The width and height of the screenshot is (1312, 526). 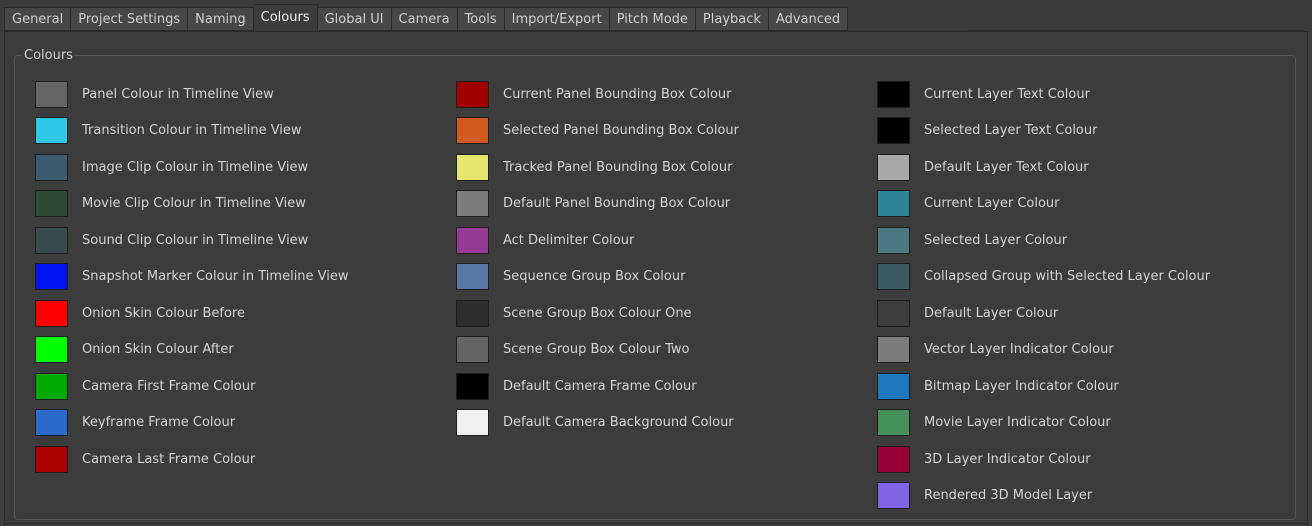 What do you see at coordinates (215, 277) in the screenshot?
I see `colour-label: Snapshot Marker Colour in Timeline View` at bounding box center [215, 277].